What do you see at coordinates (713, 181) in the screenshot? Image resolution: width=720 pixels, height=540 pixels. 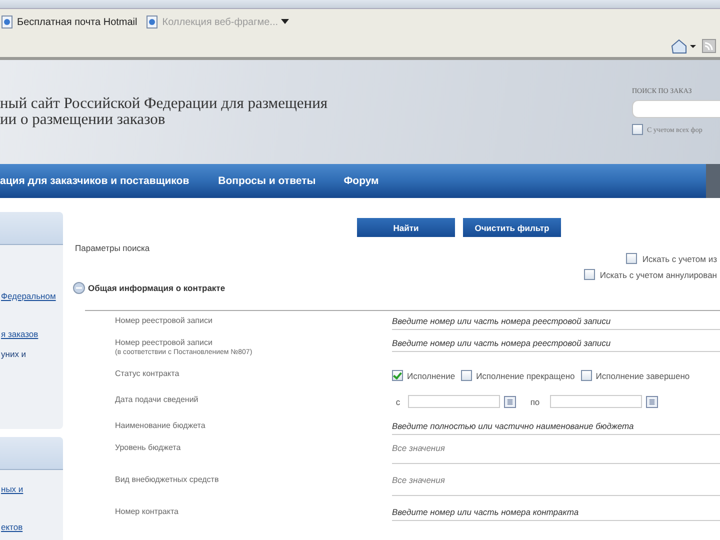 I see `nav-edge-block` at bounding box center [713, 181].